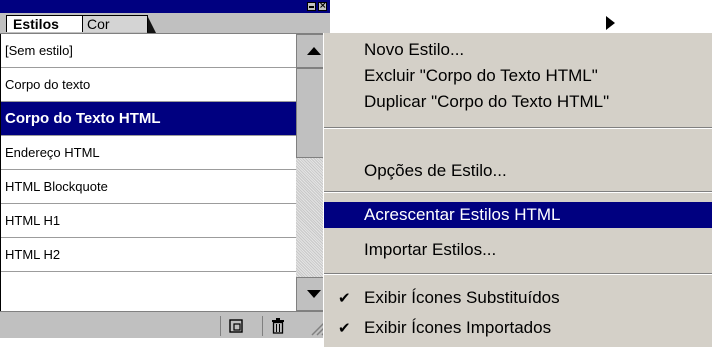 This screenshot has height=347, width=712. I want to click on delete-style-button, so click(277, 326).